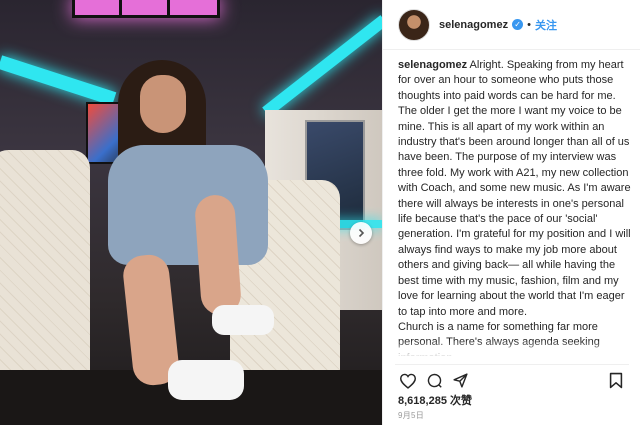 Image resolution: width=640 pixels, height=425 pixels. Describe the element at coordinates (163, 104) in the screenshot. I see `person-face` at that location.